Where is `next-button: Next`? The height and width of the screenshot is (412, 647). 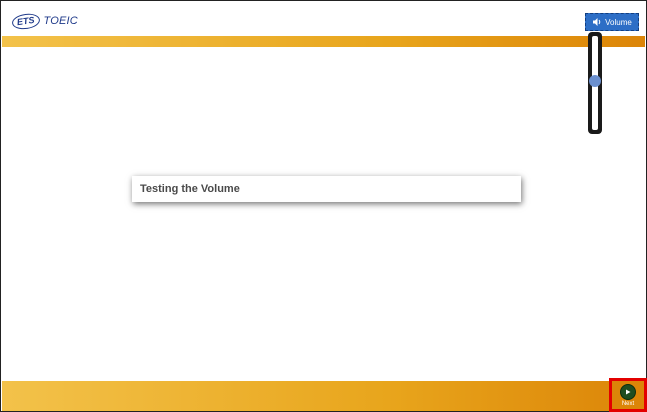 next-button: Next is located at coordinates (628, 395).